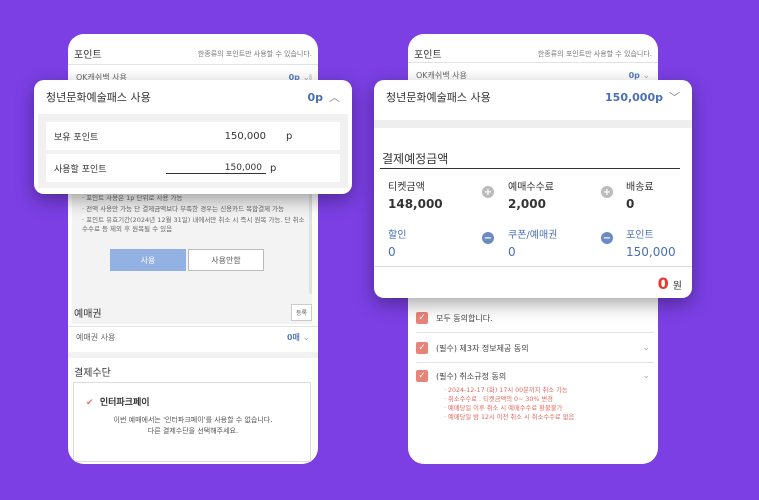 The width and height of the screenshot is (759, 500). I want to click on use-points-row: 사용할 포인트 150,000 p, so click(193, 168).